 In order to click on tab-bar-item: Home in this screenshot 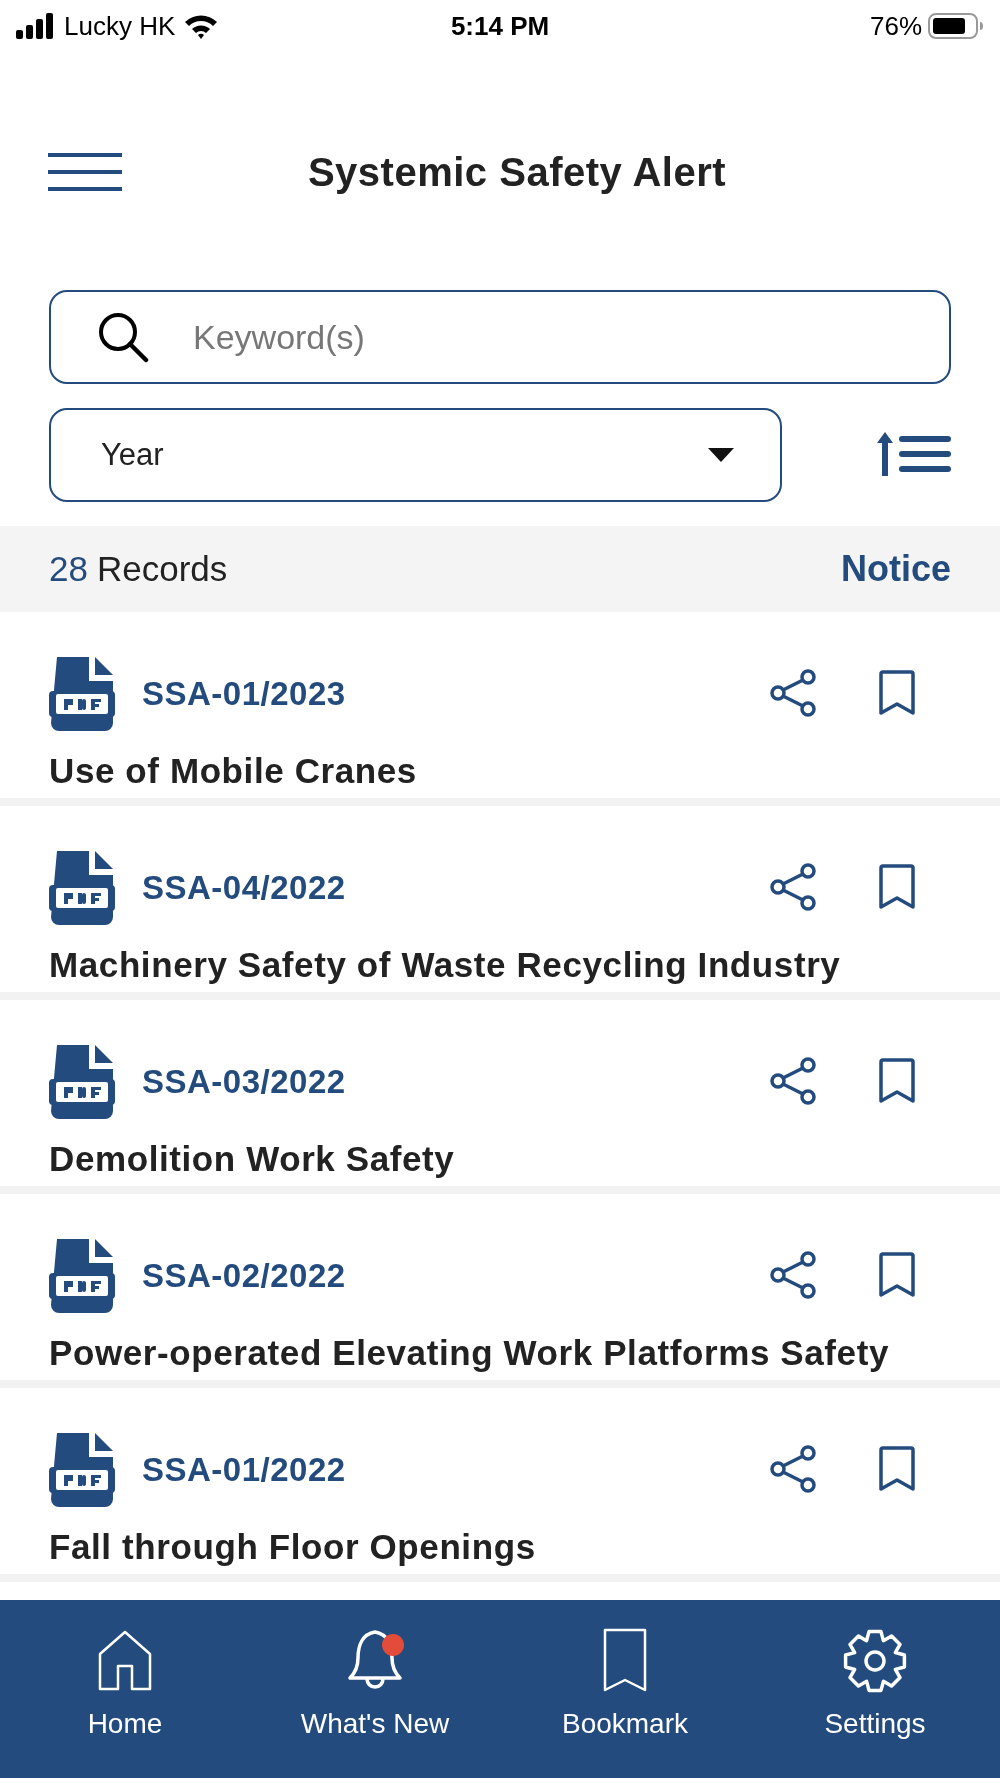, I will do `click(125, 1689)`.